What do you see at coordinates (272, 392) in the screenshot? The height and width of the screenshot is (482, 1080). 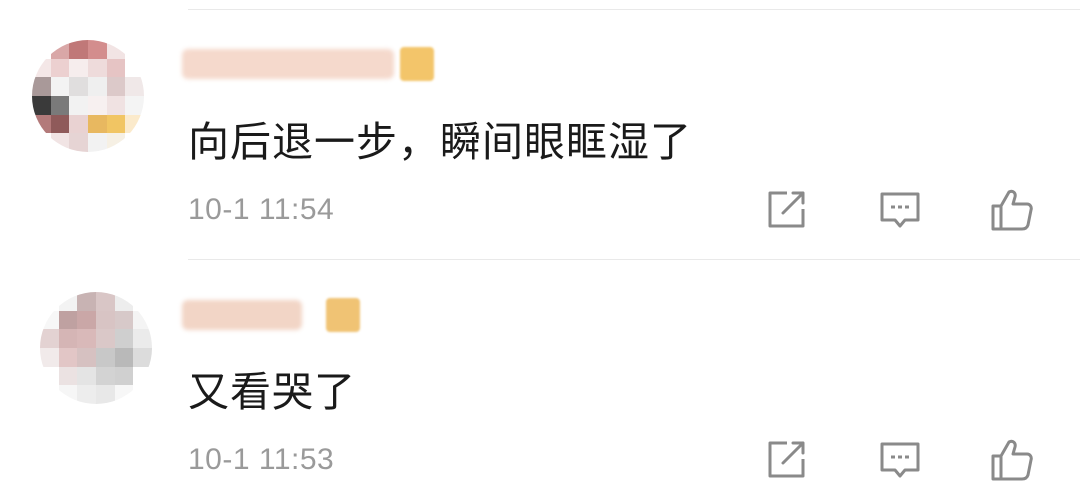 I see `comment-text: 又看哭了` at bounding box center [272, 392].